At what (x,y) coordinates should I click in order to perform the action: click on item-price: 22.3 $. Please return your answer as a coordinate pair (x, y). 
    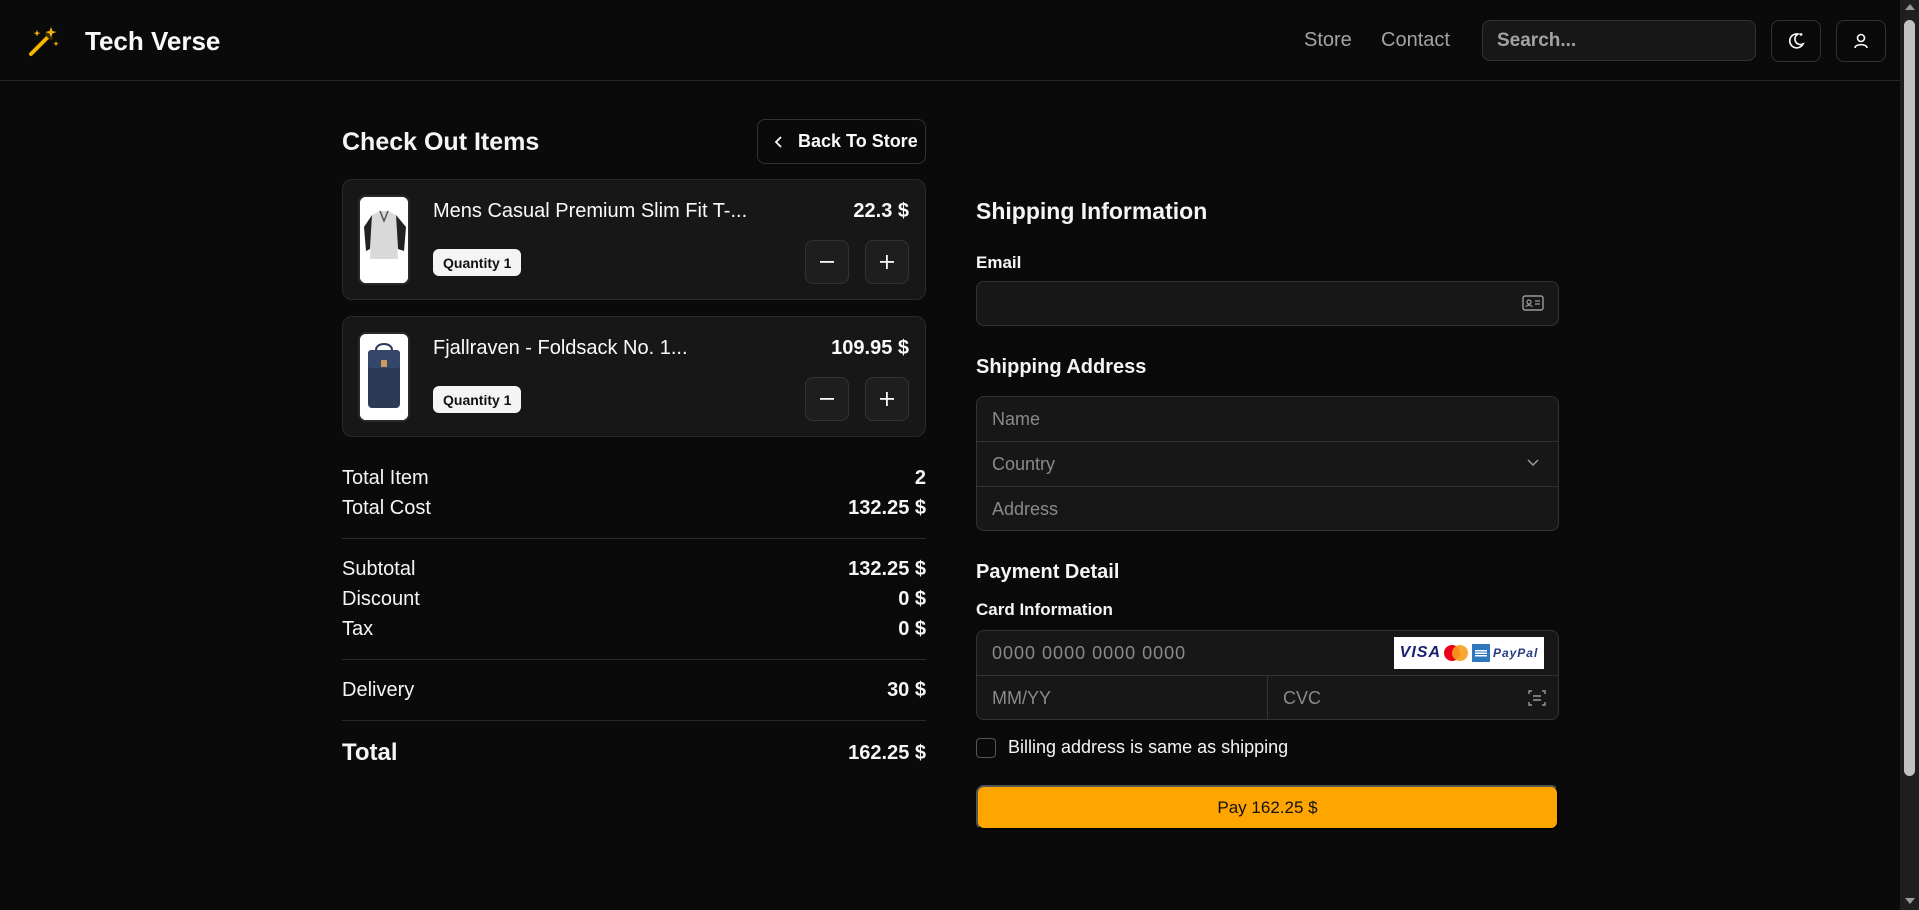
    Looking at the image, I should click on (881, 211).